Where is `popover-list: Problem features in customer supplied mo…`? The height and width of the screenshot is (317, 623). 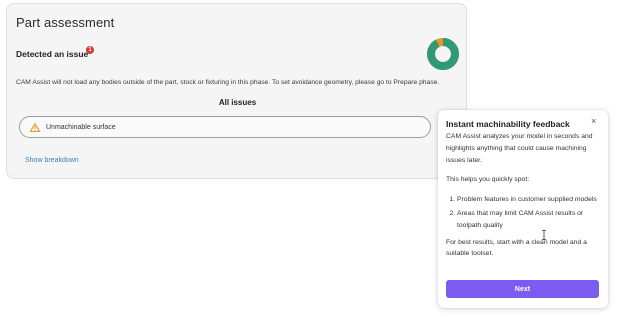
popover-list: Problem features in customer supplied mo… is located at coordinates (524, 212).